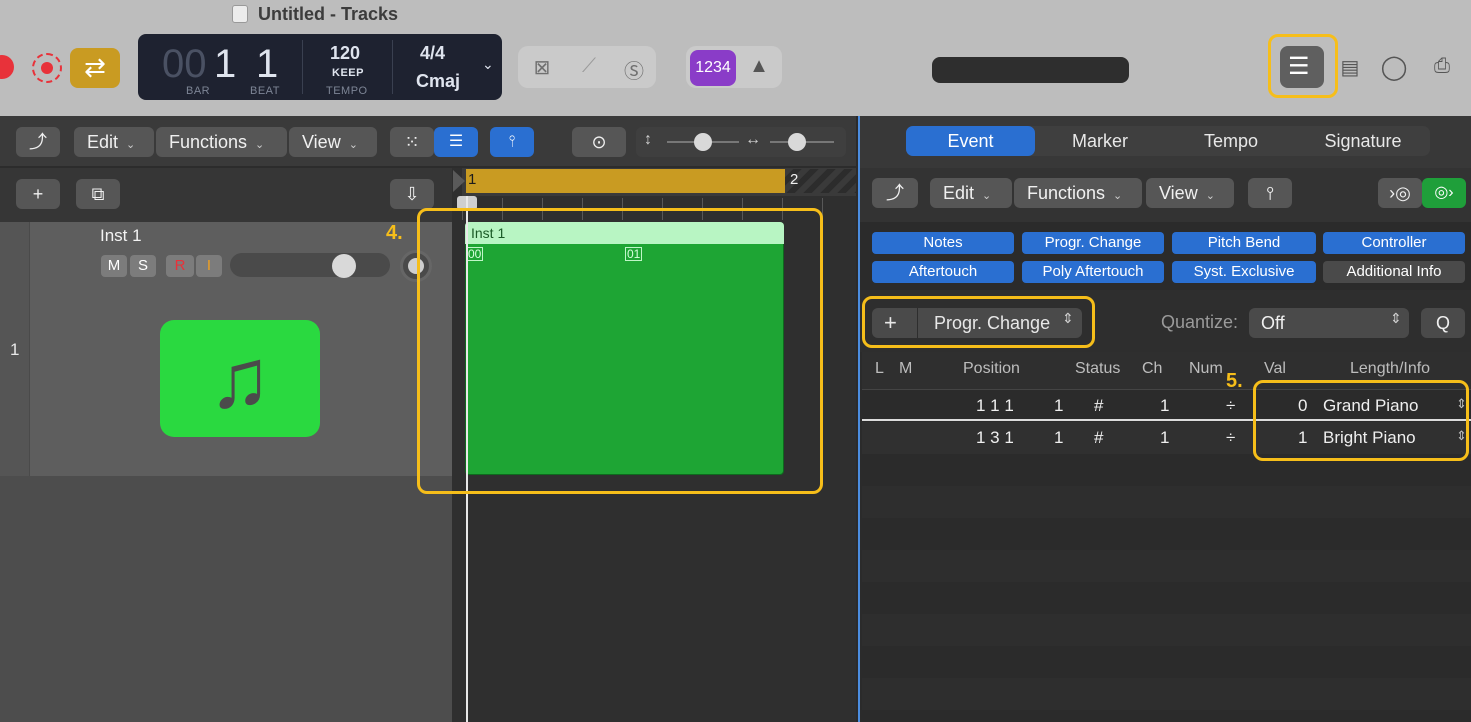  Describe the element at coordinates (943, 243) in the screenshot. I see `filter-notes: Notes` at that location.